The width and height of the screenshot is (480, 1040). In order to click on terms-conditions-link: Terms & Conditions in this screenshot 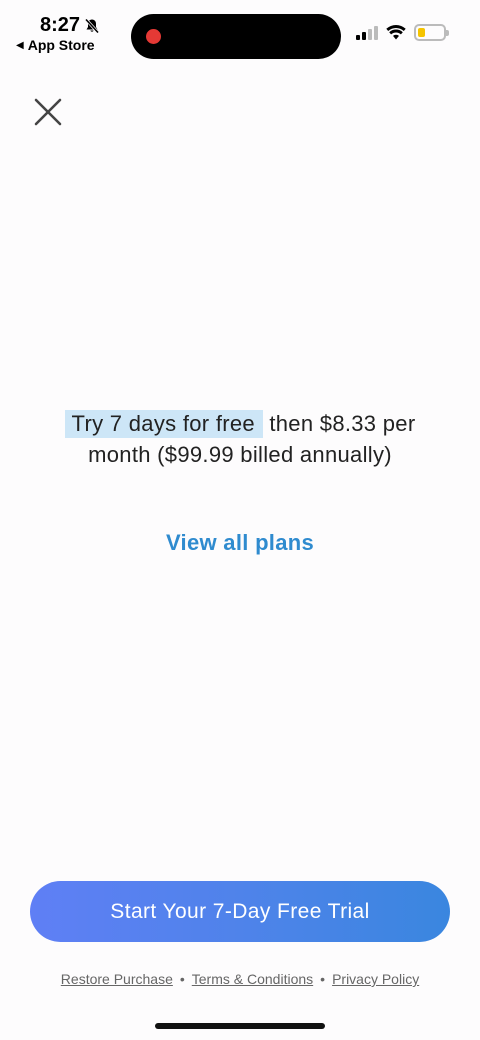, I will do `click(252, 979)`.